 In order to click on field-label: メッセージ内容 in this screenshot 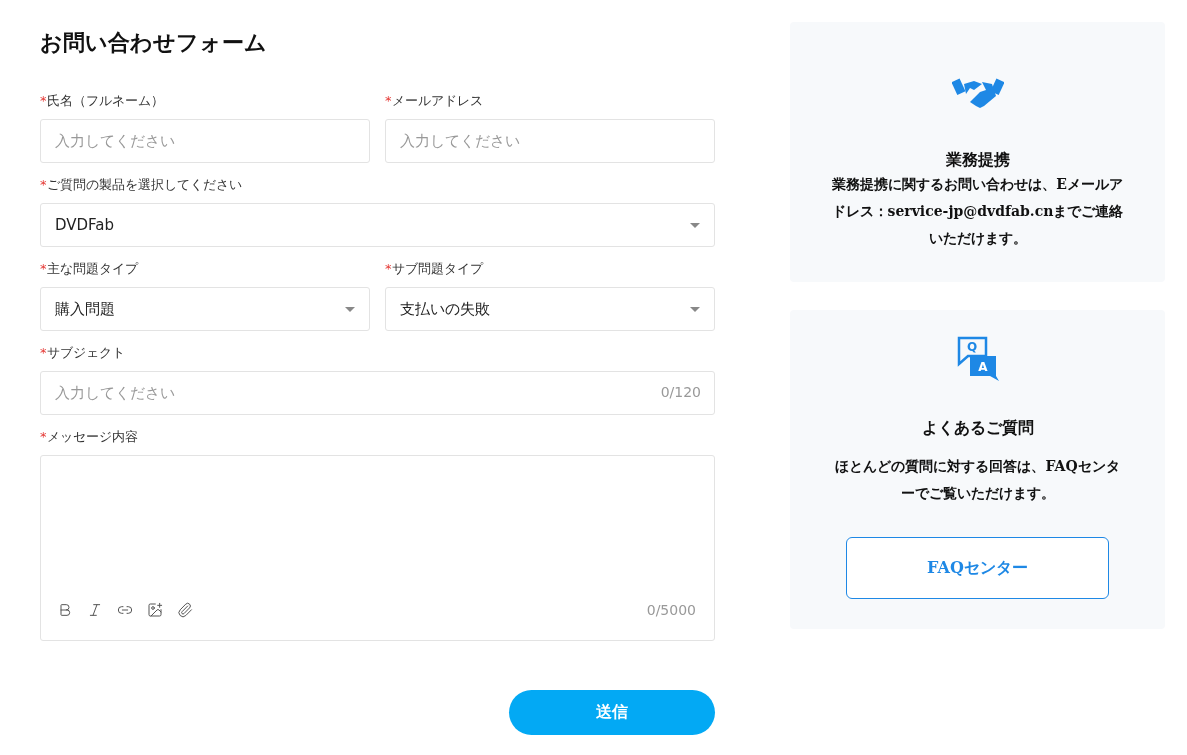, I will do `click(92, 436)`.